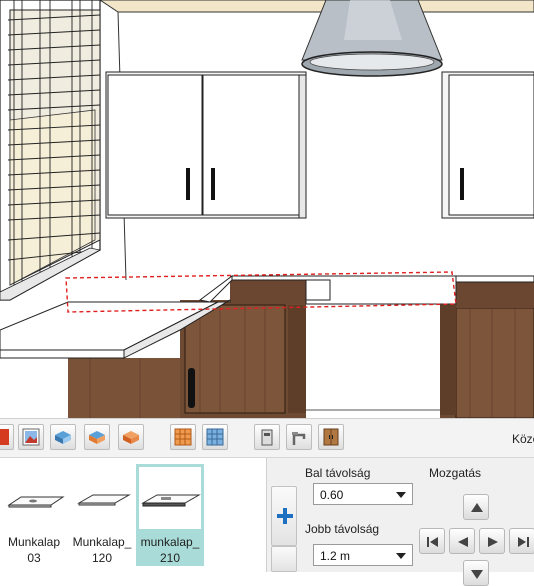 This screenshot has width=534, height=586. I want to click on arrow-down-icon, so click(477, 574).